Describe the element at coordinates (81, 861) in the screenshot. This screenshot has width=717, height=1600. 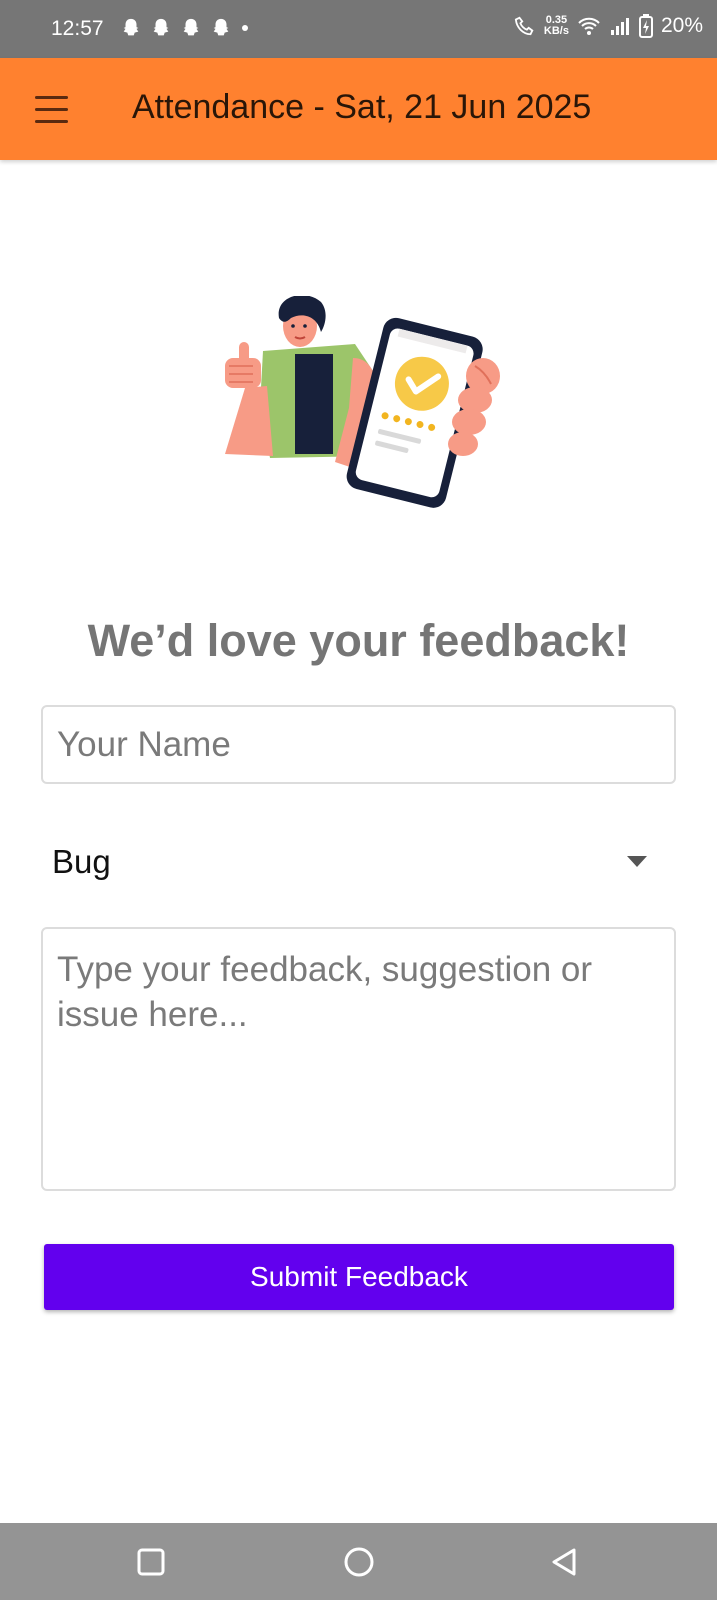
I see `category-selected-value: Bug` at that location.